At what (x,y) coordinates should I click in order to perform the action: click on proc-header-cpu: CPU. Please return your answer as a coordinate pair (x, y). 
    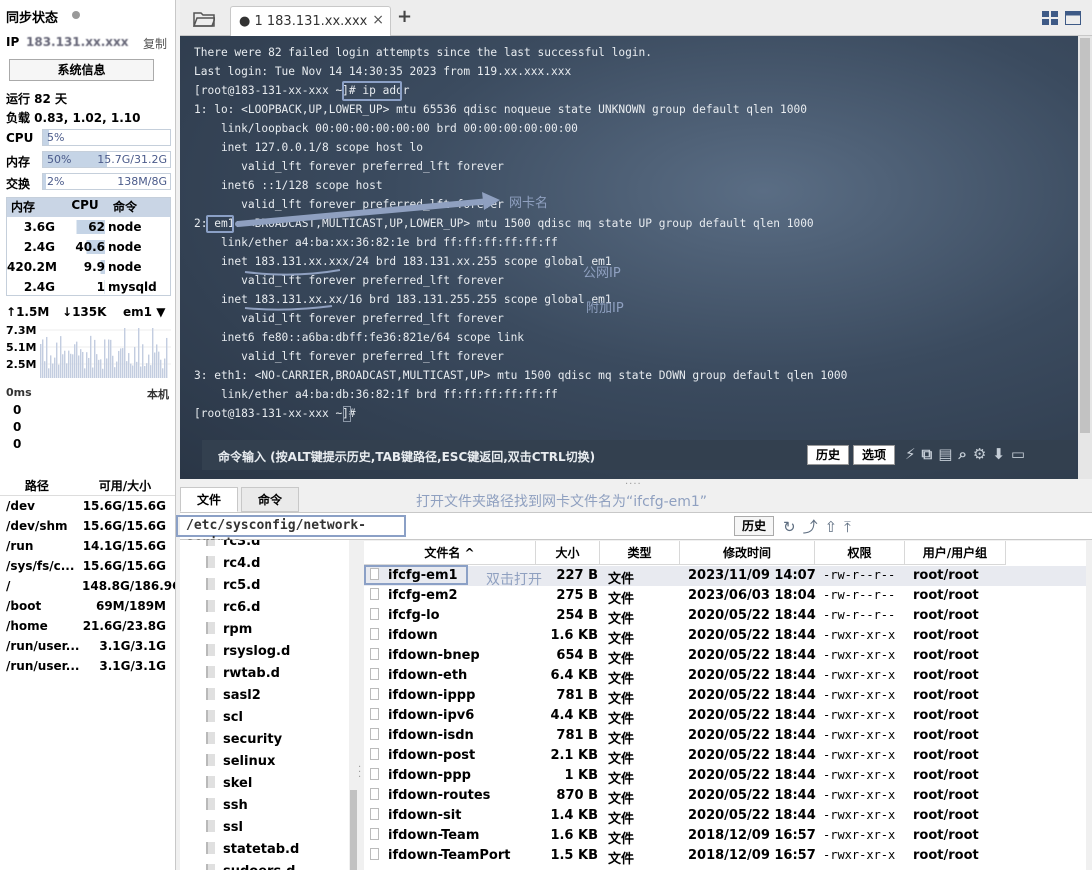
    Looking at the image, I should click on (85, 207).